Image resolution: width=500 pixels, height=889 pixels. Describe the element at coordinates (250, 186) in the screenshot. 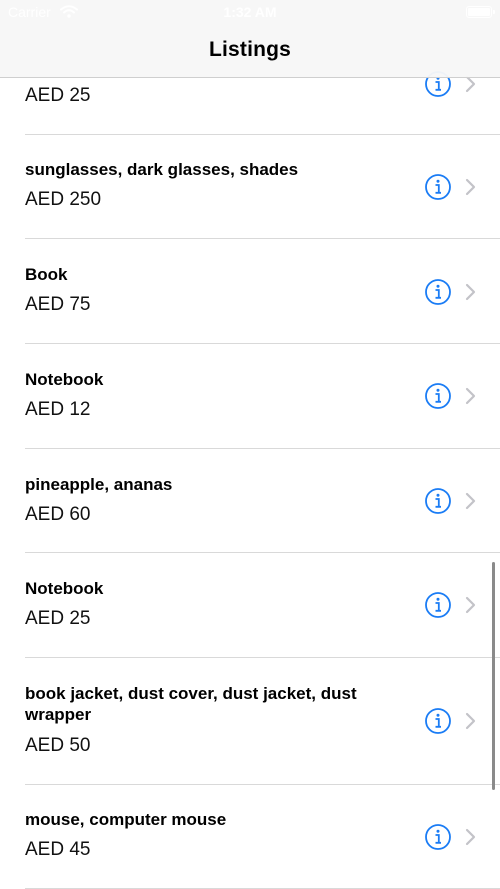

I see `listing-row: sunglasses, dark glasses, shades AED 250` at that location.